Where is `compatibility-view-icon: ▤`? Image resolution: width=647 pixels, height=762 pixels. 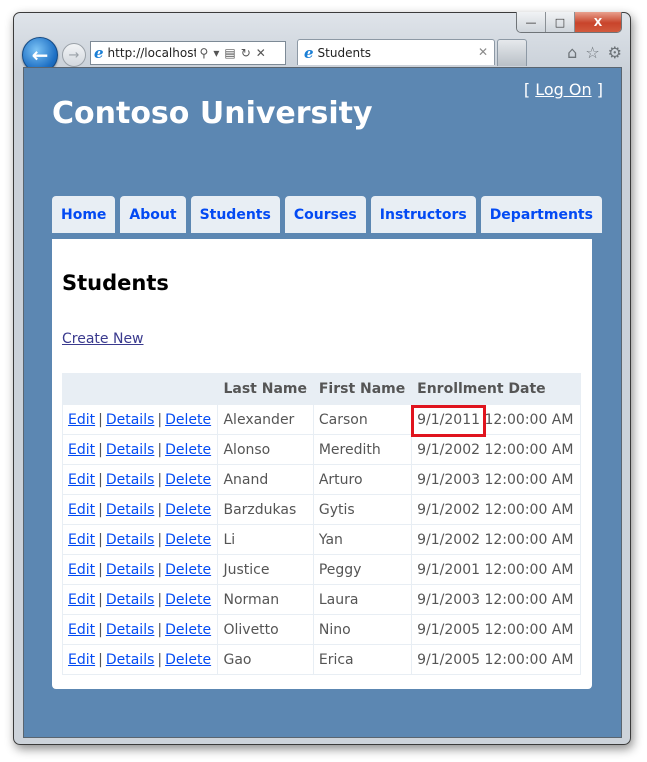 compatibility-view-icon: ▤ is located at coordinates (229, 53).